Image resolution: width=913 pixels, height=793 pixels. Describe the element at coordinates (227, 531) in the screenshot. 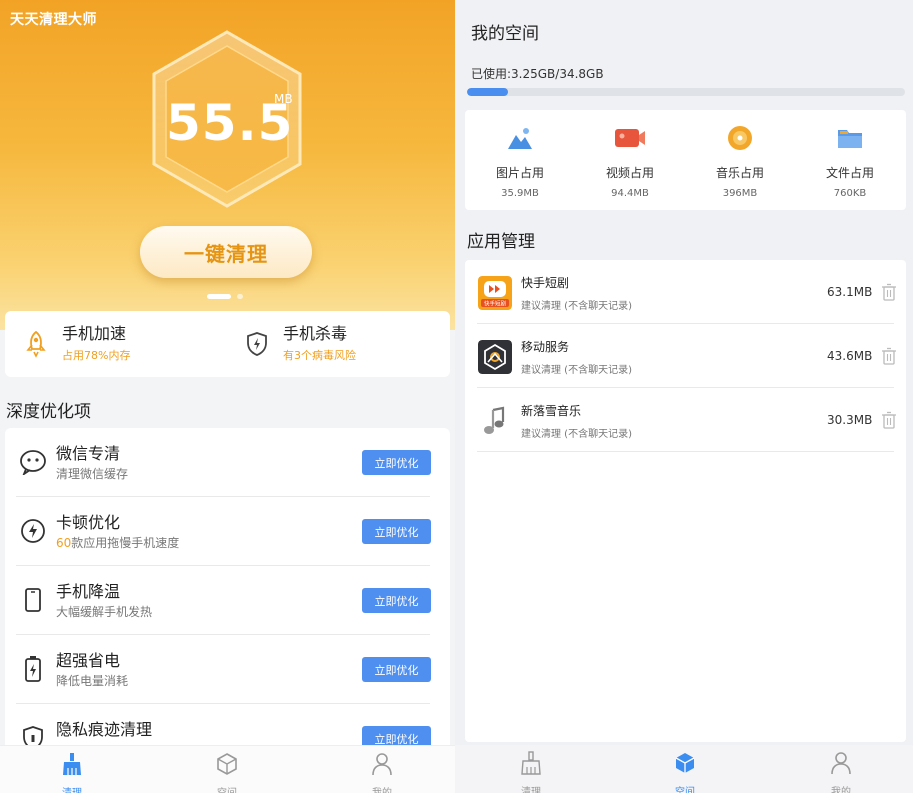

I see `list-item: 卡顿优化 60款应用拖慢手机速度 立即优化` at that location.